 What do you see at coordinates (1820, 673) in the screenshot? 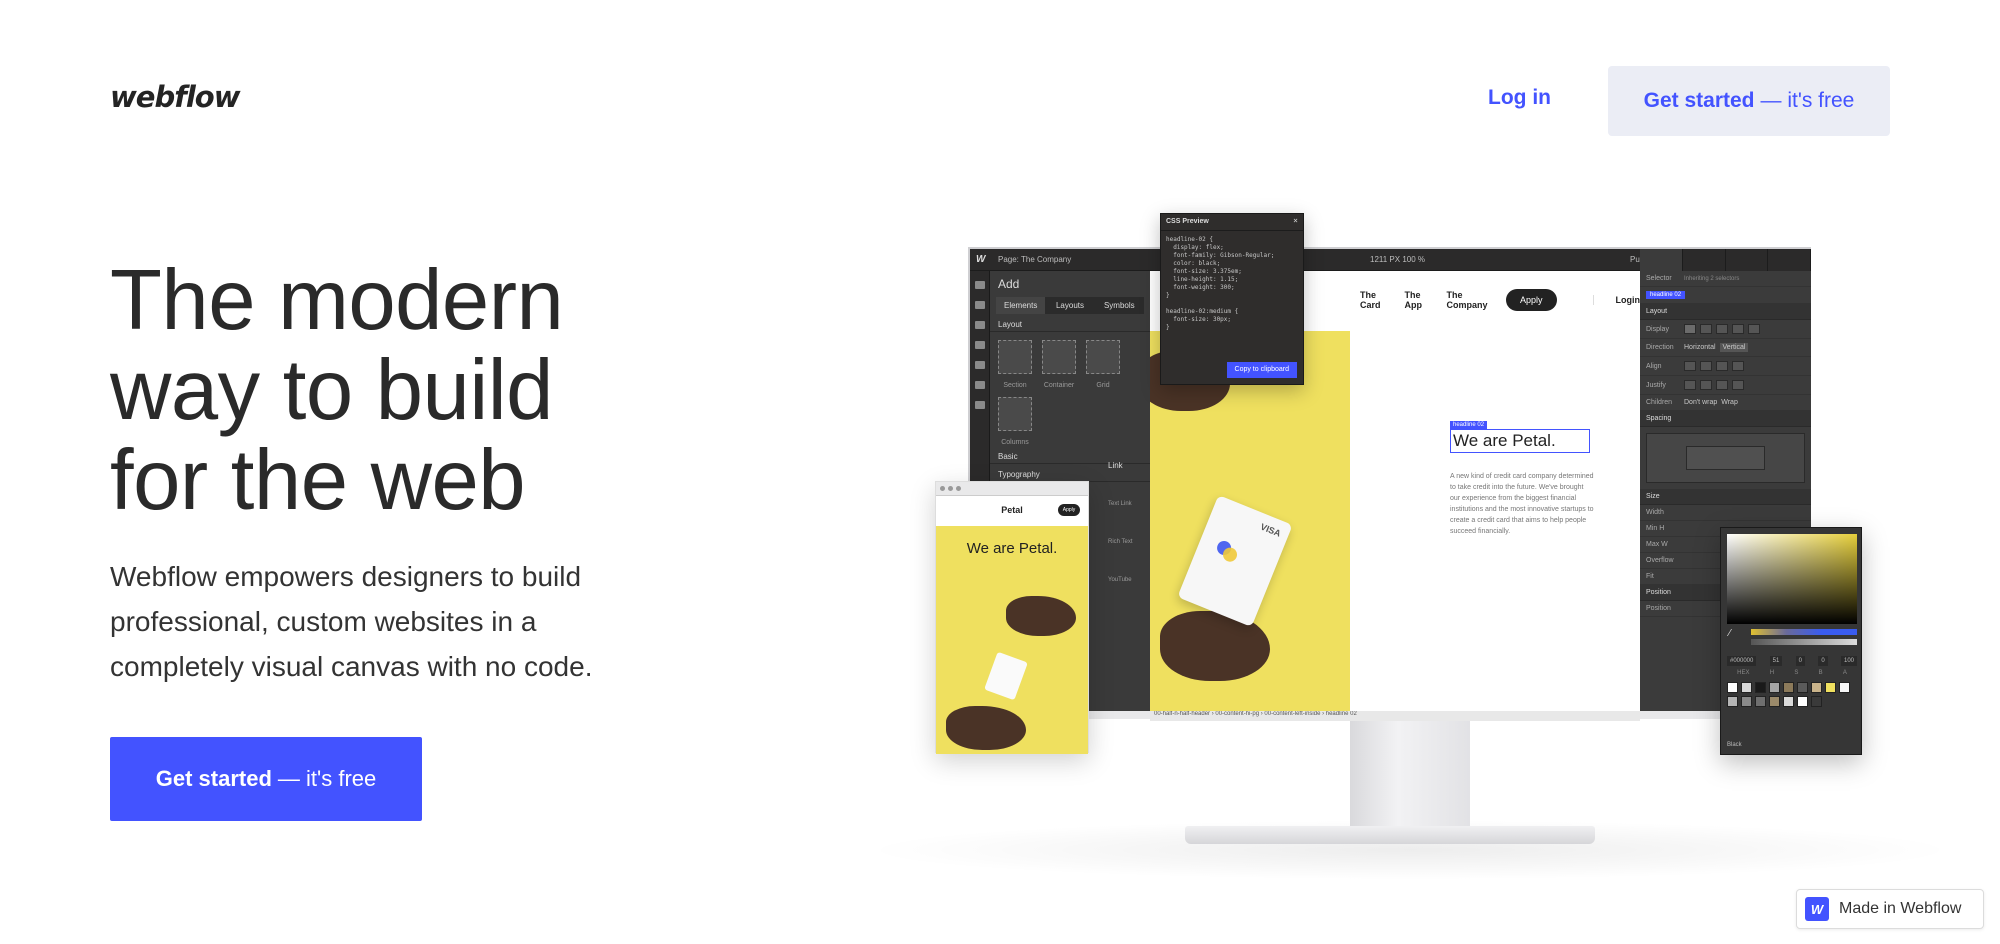
I see `b-label: B` at bounding box center [1820, 673].